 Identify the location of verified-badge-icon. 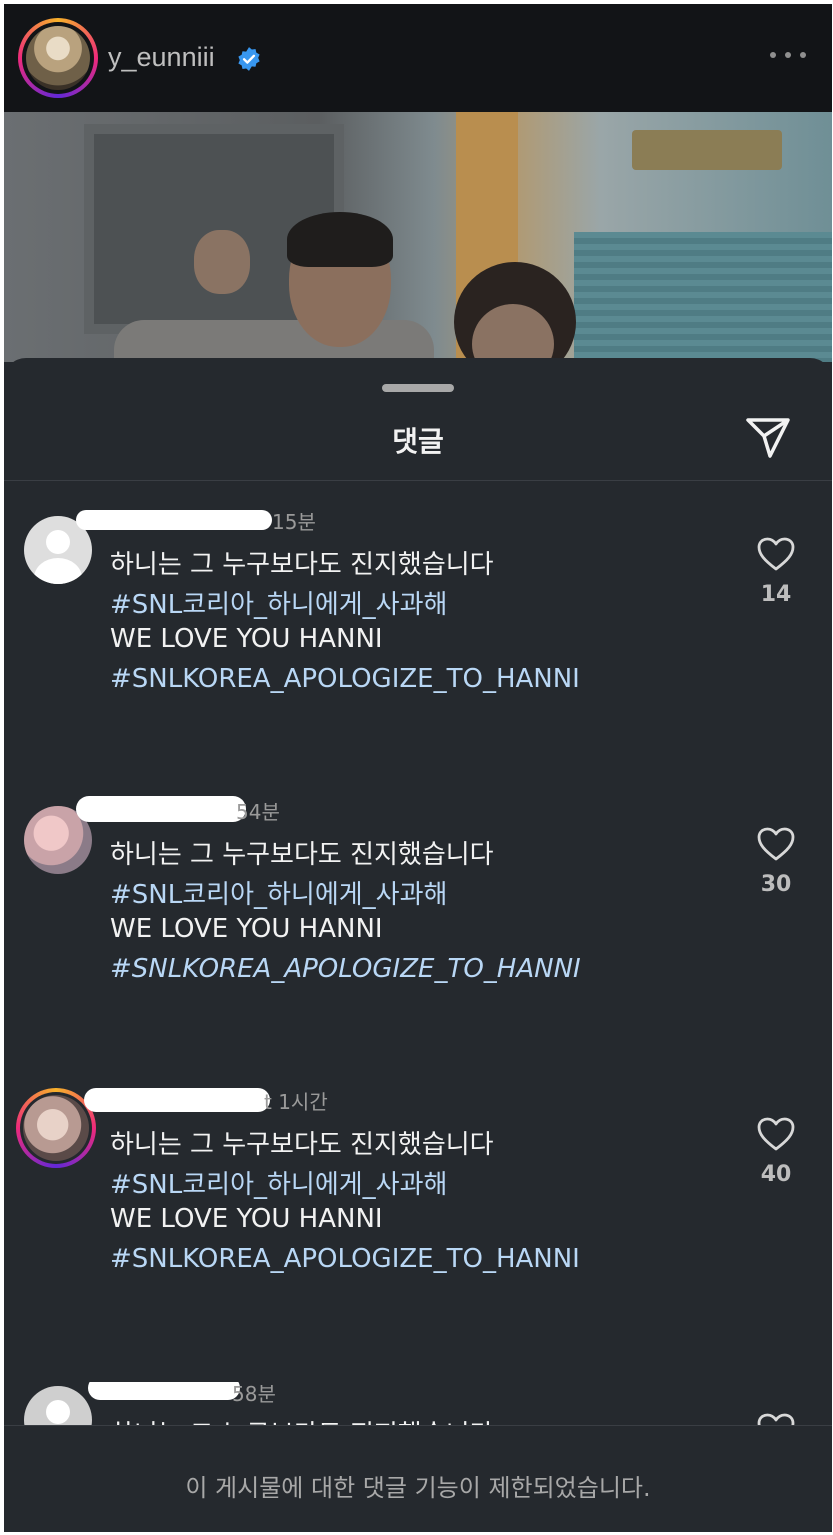
(249, 59).